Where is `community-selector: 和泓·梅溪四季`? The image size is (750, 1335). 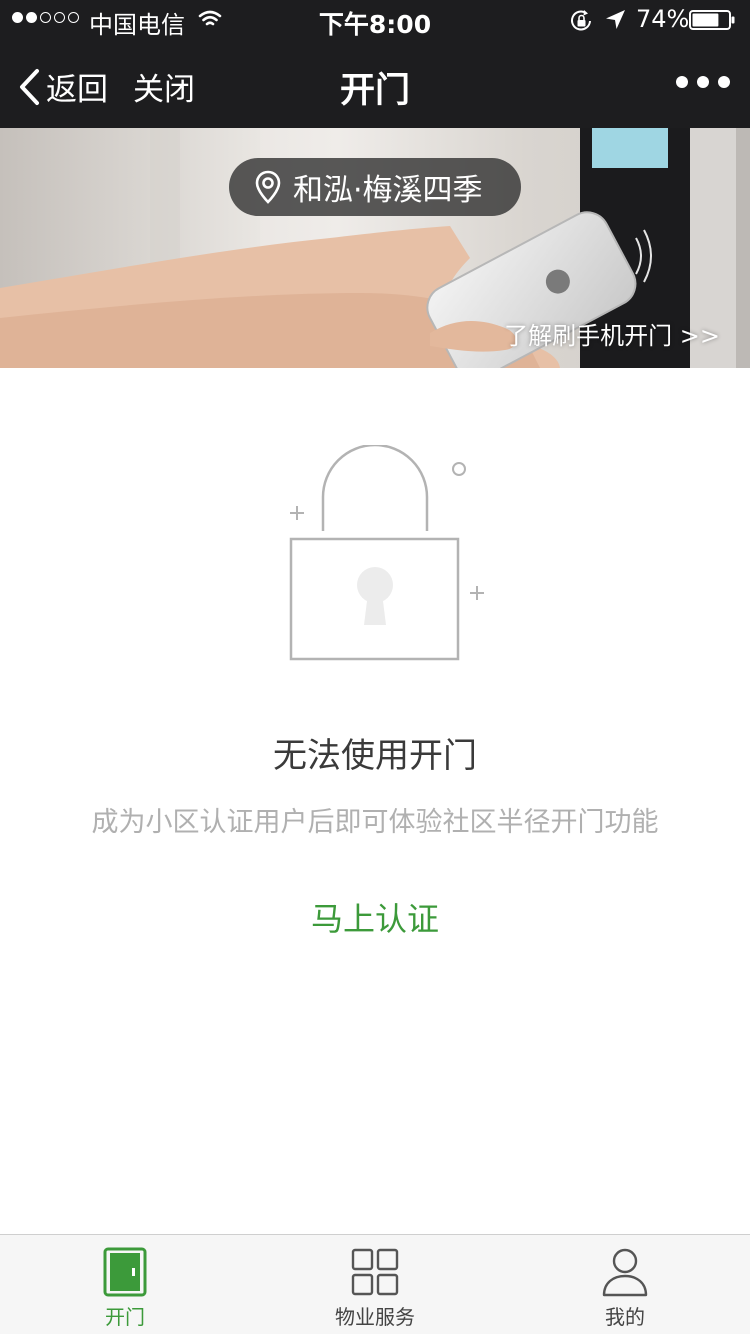
community-selector: 和泓·梅溪四季 is located at coordinates (375, 187).